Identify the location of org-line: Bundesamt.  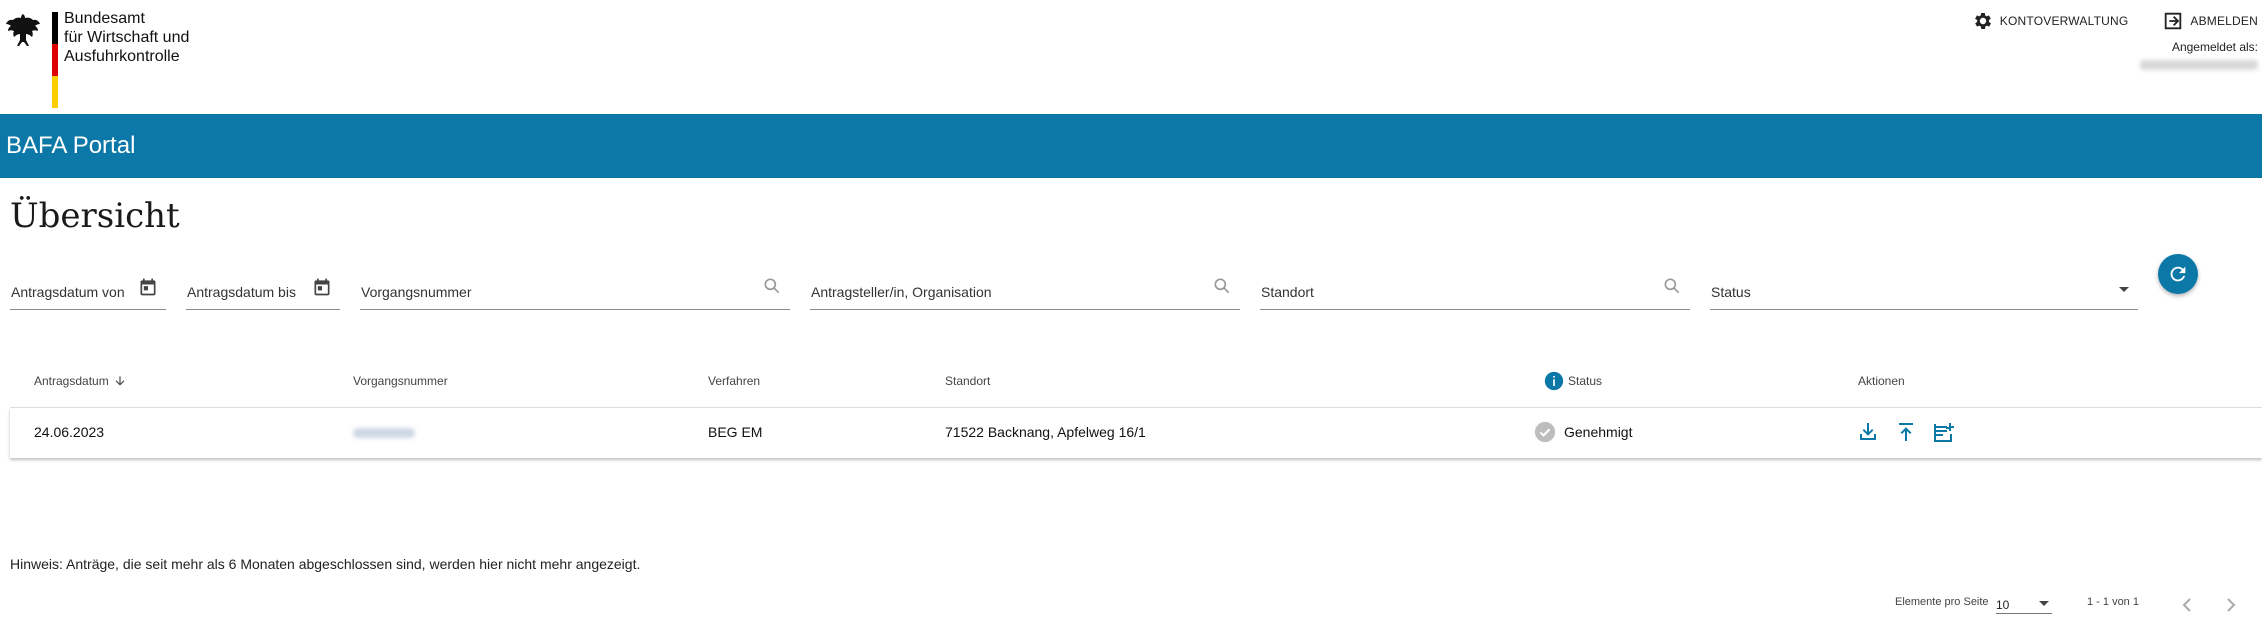
(104, 18).